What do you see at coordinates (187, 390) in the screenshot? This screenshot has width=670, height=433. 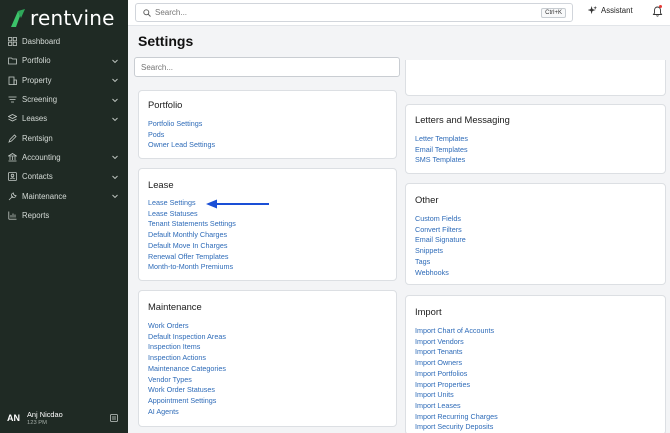 I see `settings-link-work-order-statuses: Work Order Statuses` at bounding box center [187, 390].